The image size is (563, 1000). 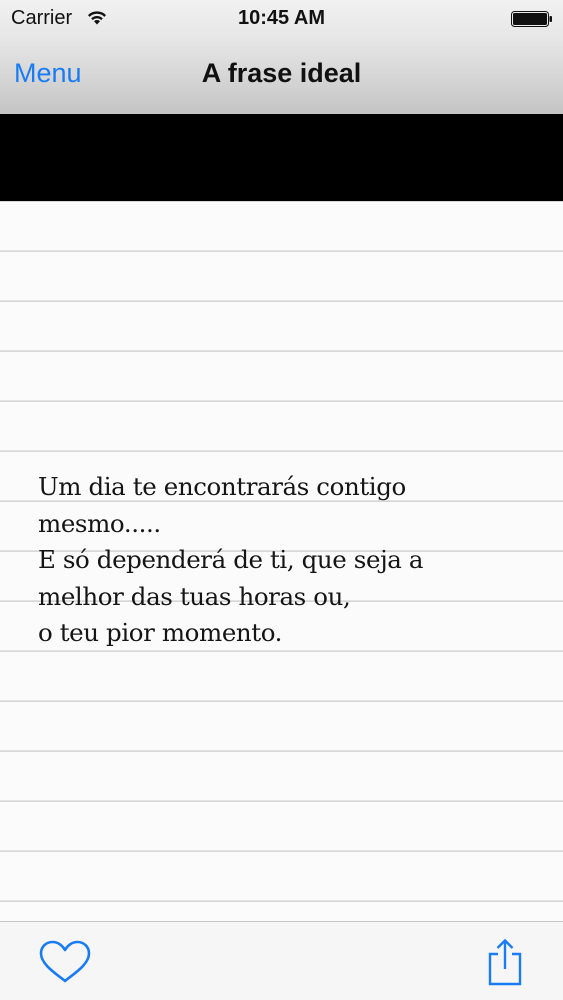 I want to click on bottom-toolbar, so click(x=281, y=960).